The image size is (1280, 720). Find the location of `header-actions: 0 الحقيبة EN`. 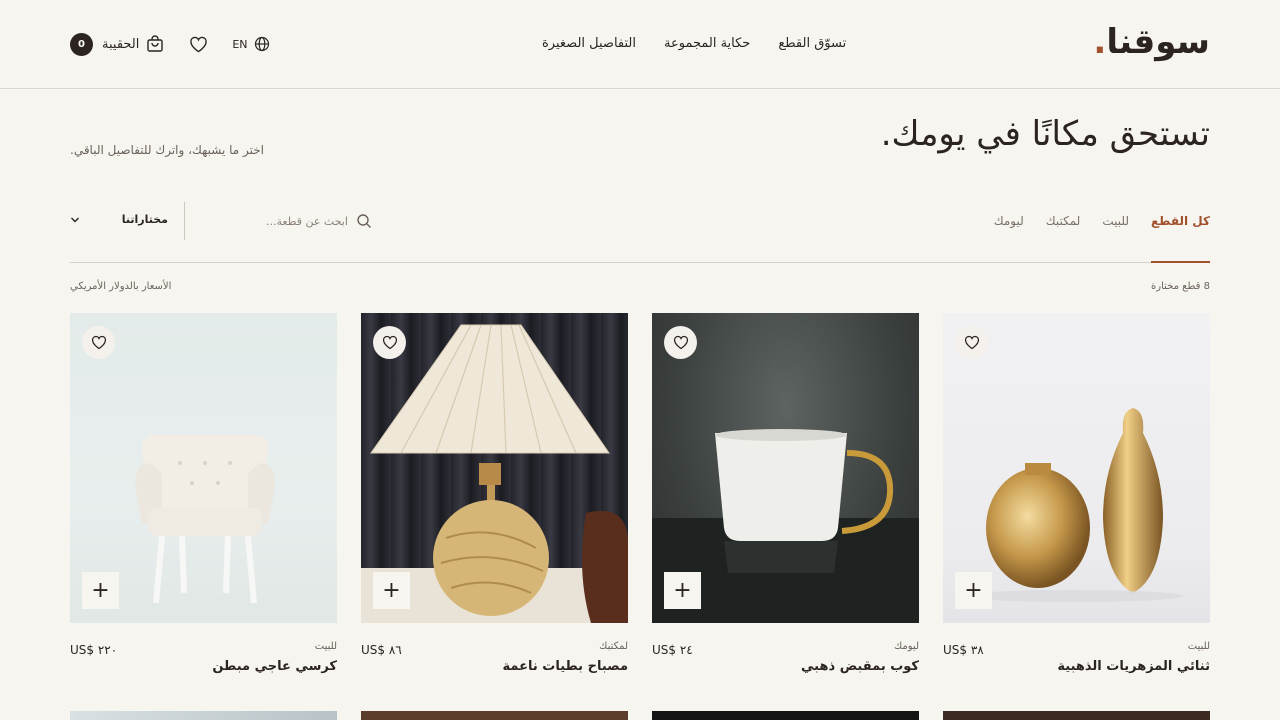

header-actions: 0 الحقيبة EN is located at coordinates (170, 44).